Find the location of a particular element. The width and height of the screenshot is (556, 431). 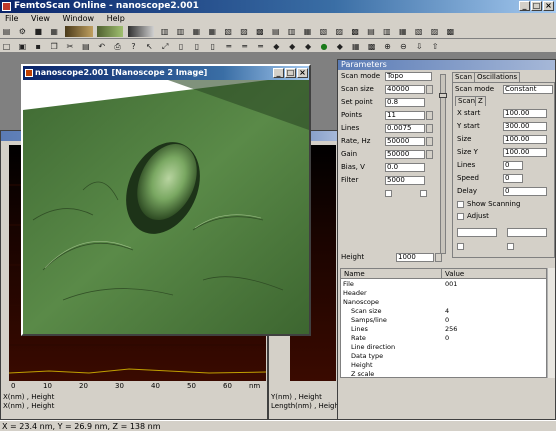

grid10-icon: ▦ is located at coordinates (307, 31).